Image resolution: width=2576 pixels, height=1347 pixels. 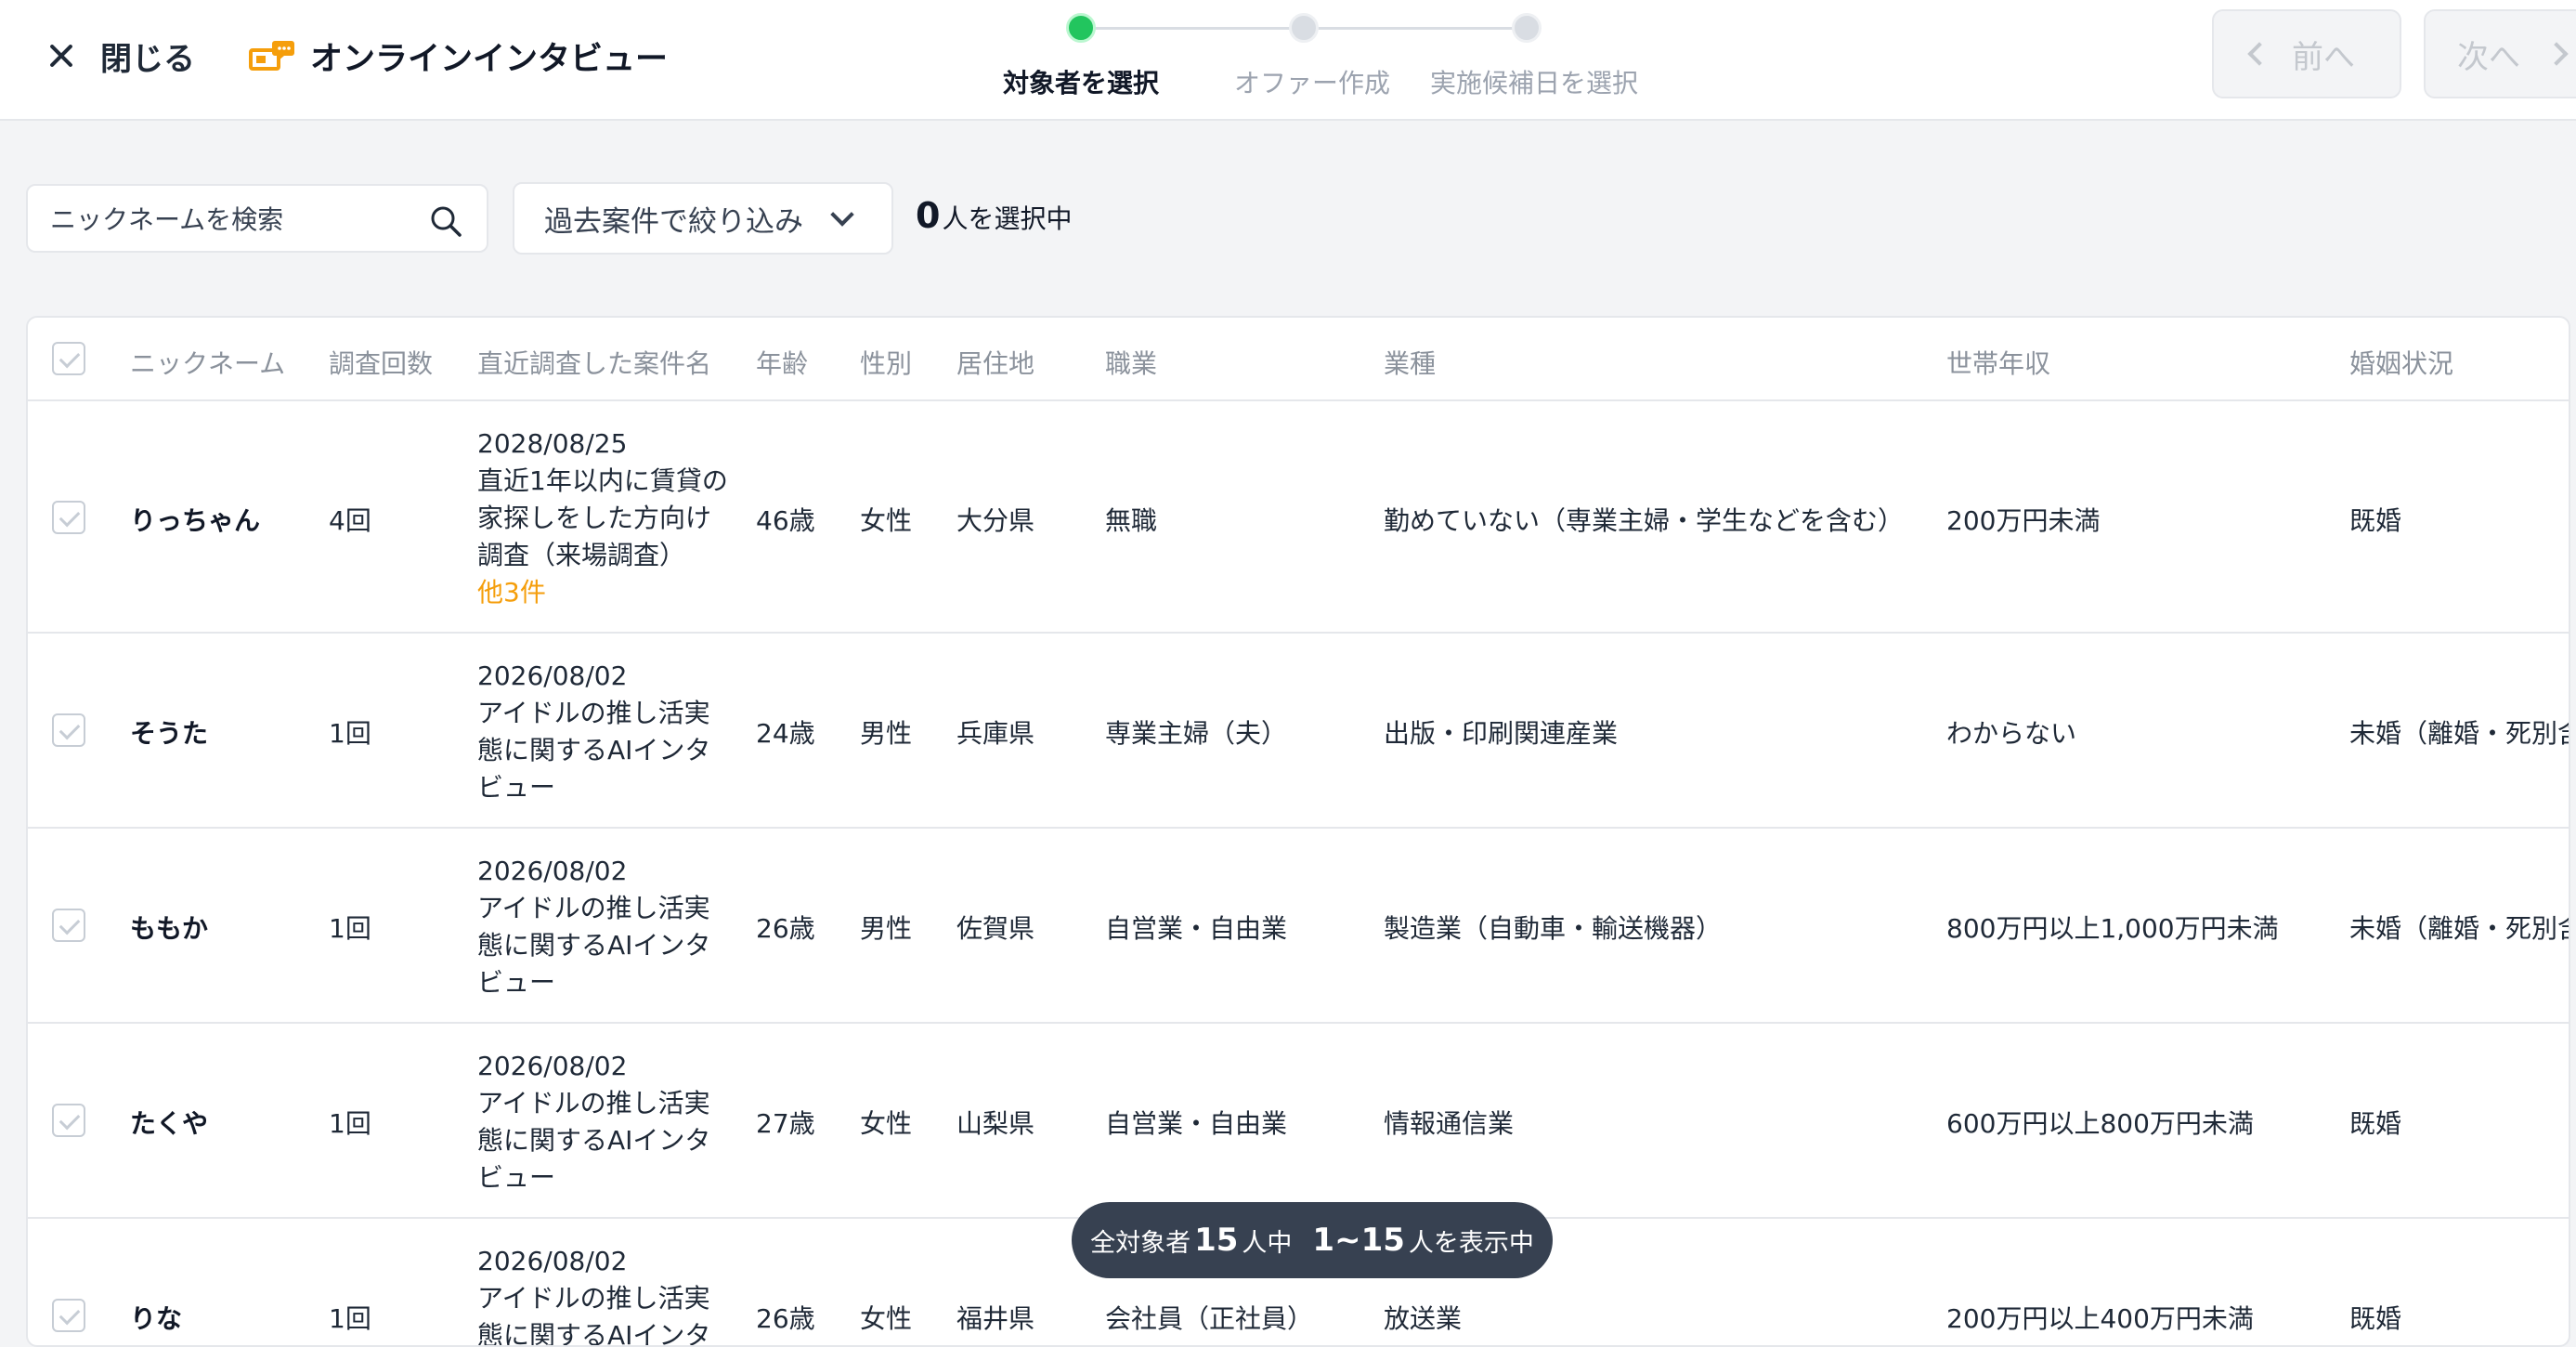 I want to click on column-header-income: 世帯年収, so click(x=1998, y=362).